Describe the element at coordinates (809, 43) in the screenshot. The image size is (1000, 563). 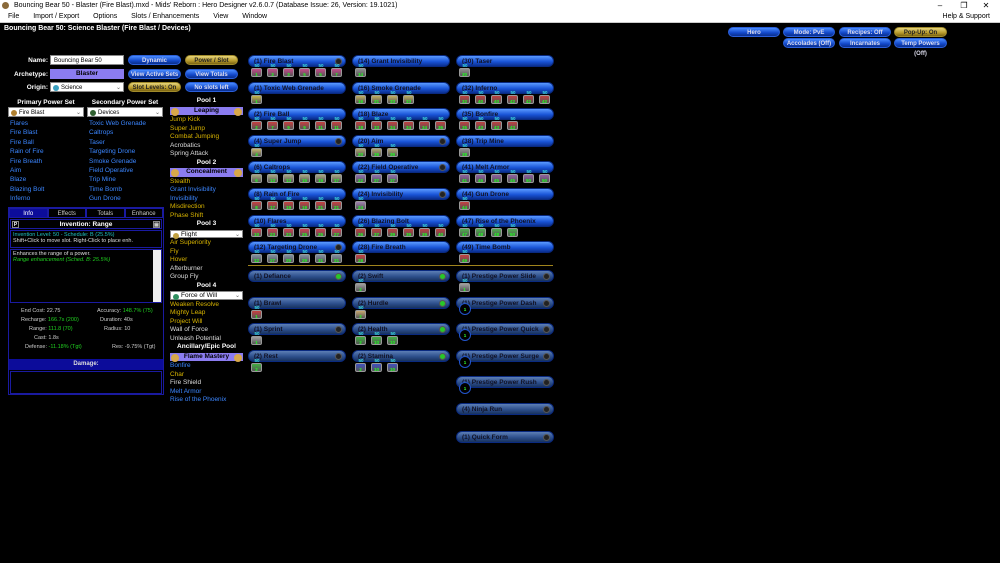
I see `accolades-button: Accolades (Off)` at that location.